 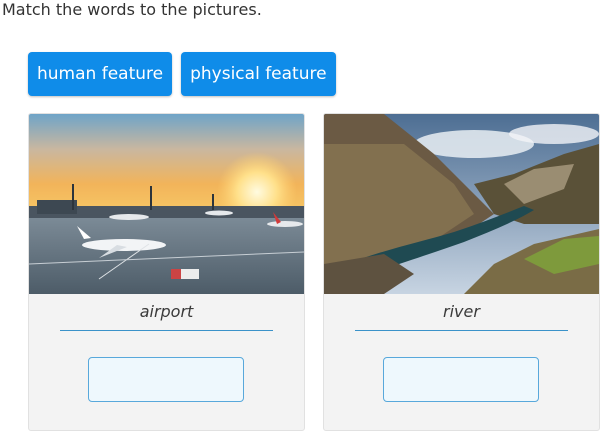 I want to click on instruction-text: Match the words to the pictures., so click(x=132, y=9).